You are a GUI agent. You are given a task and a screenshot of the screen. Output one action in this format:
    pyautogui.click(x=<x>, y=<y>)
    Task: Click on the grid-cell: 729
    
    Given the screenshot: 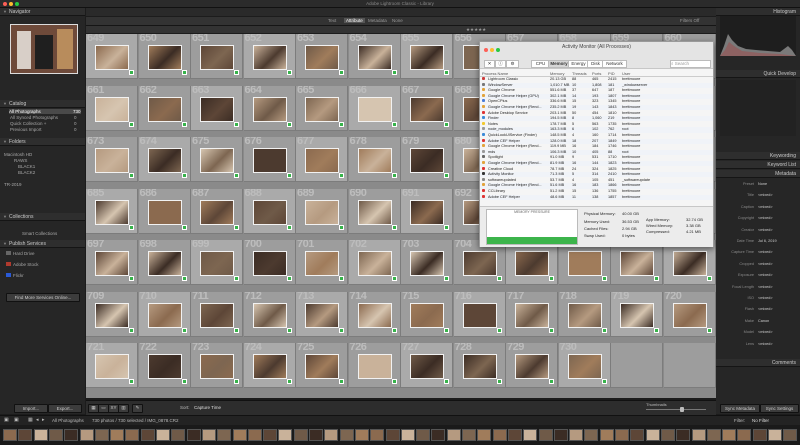 What is the action you would take?
    pyautogui.click(x=532, y=365)
    